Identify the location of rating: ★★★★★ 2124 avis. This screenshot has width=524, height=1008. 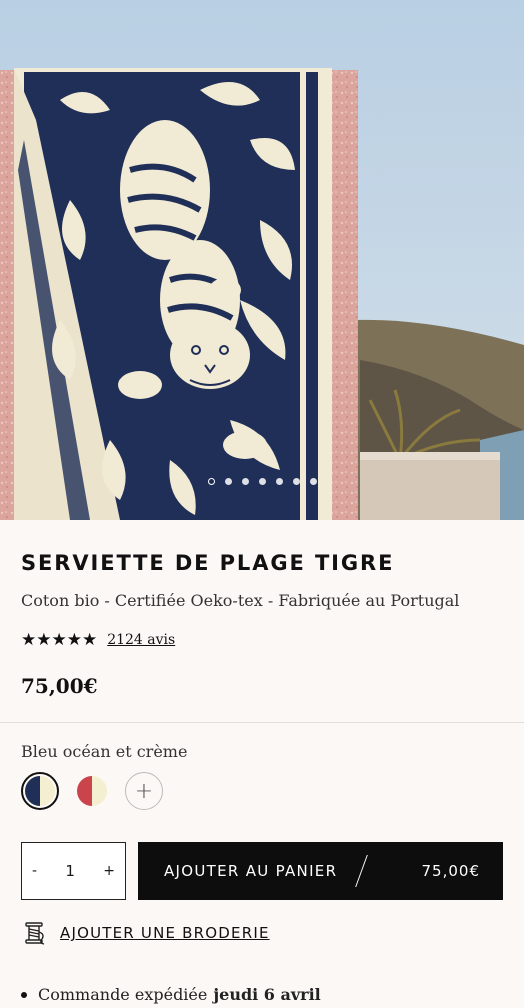
(98, 640).